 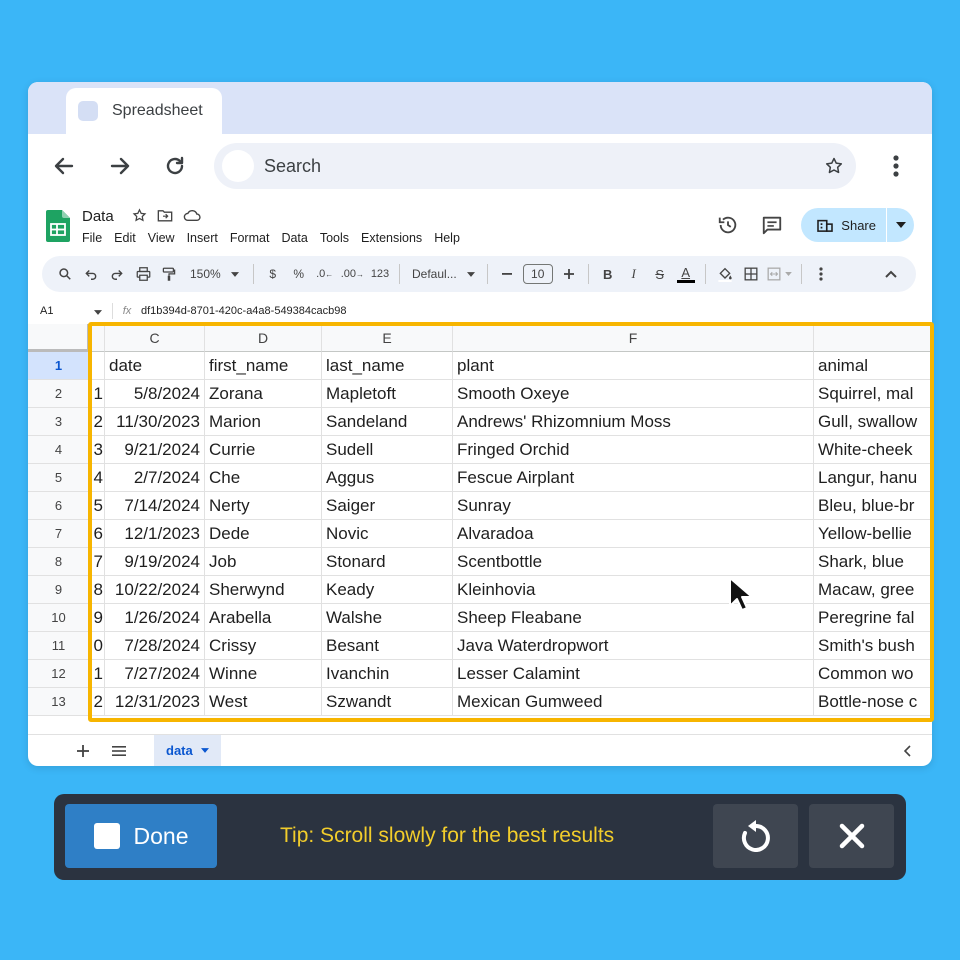 What do you see at coordinates (59, 618) in the screenshot?
I see `row-header: 10` at bounding box center [59, 618].